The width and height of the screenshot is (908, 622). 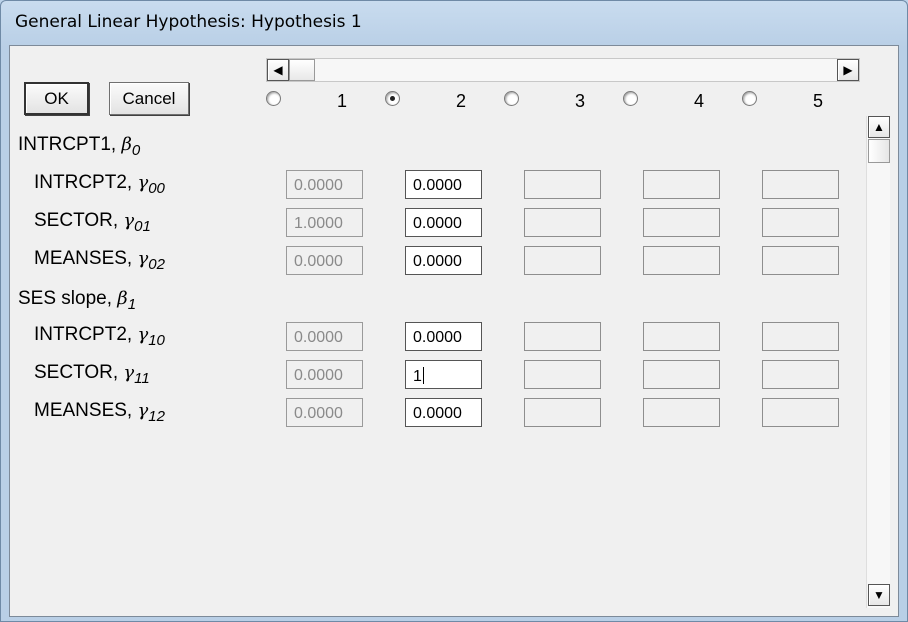 I want to click on radio-label: 4, so click(x=699, y=101).